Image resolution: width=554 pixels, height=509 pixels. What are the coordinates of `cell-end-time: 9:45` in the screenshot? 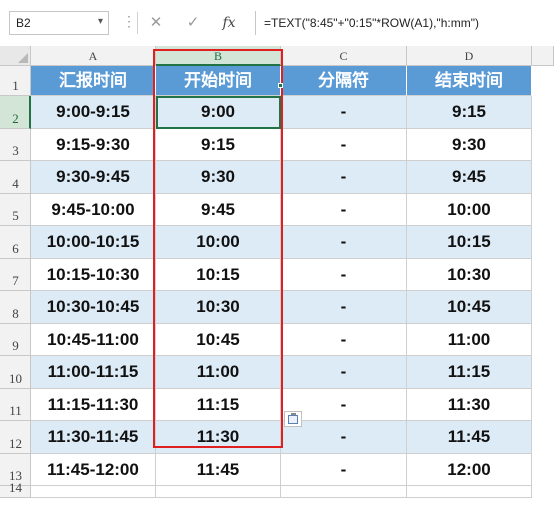 It's located at (469, 177).